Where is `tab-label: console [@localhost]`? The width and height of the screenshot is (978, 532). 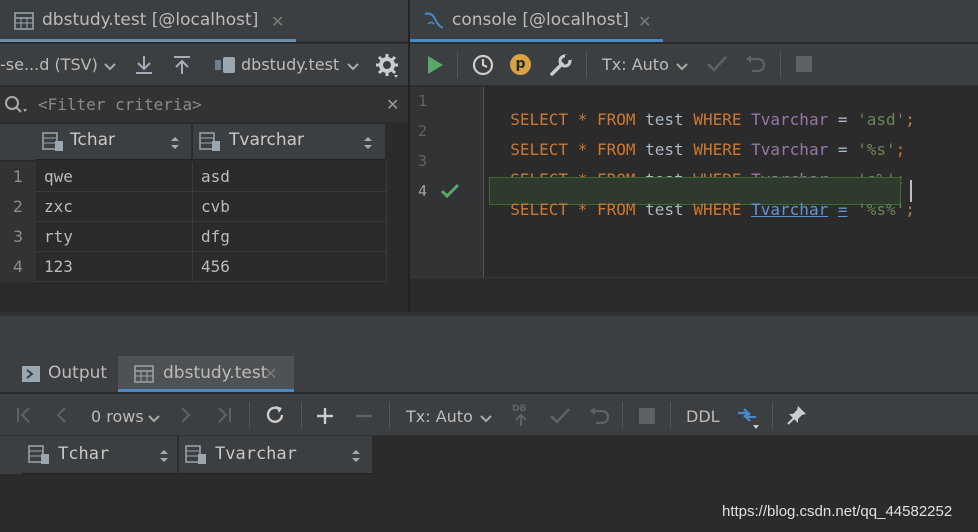 tab-label: console [@localhost] is located at coordinates (540, 20).